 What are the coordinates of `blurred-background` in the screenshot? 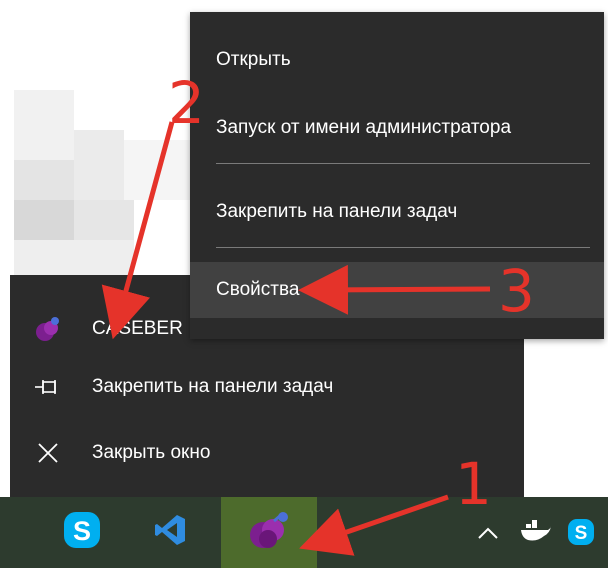 It's located at (102, 157).